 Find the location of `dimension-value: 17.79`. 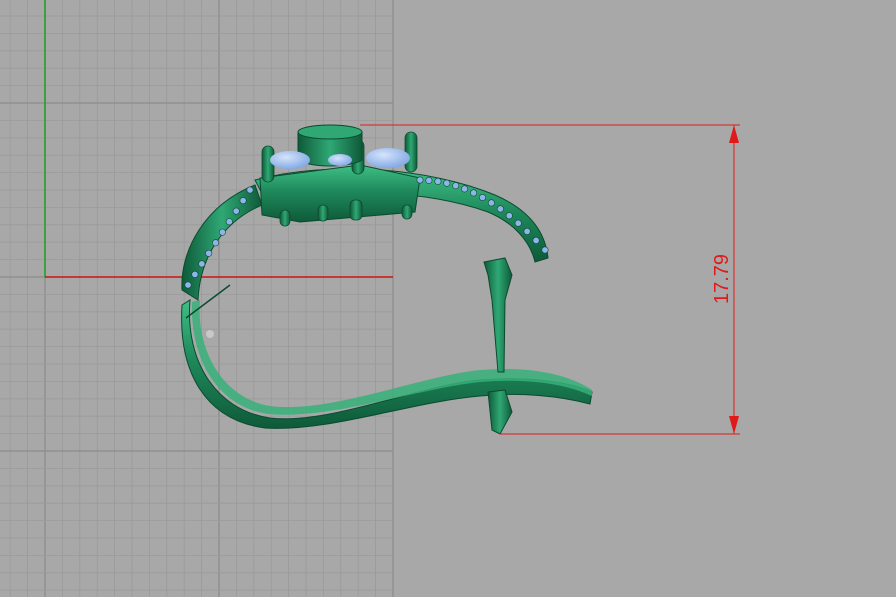

dimension-value: 17.79 is located at coordinates (722, 279).